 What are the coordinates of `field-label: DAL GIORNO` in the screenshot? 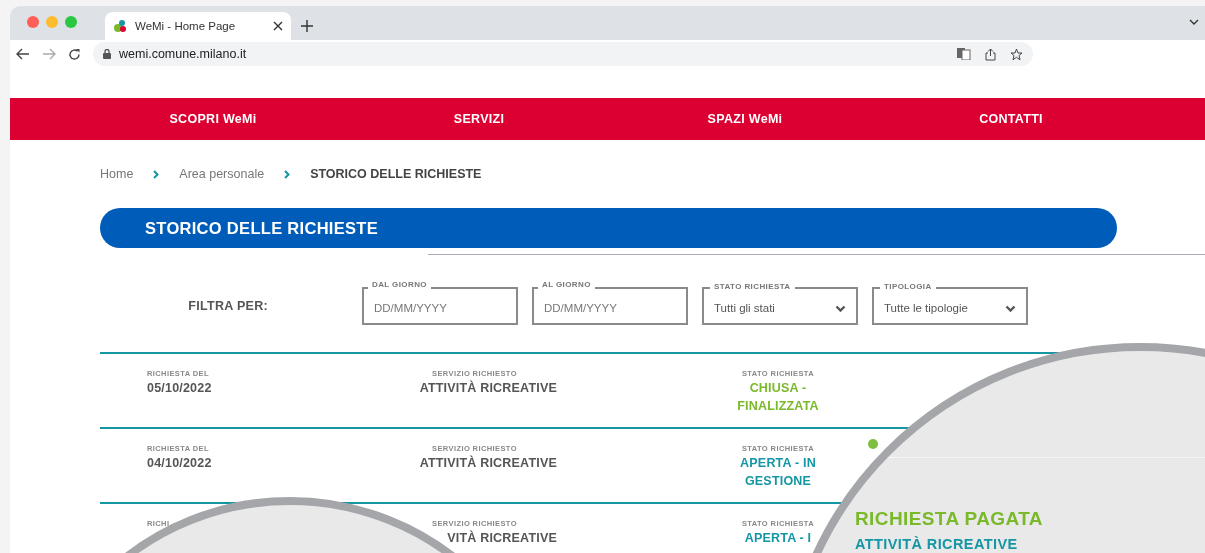 It's located at (399, 284).